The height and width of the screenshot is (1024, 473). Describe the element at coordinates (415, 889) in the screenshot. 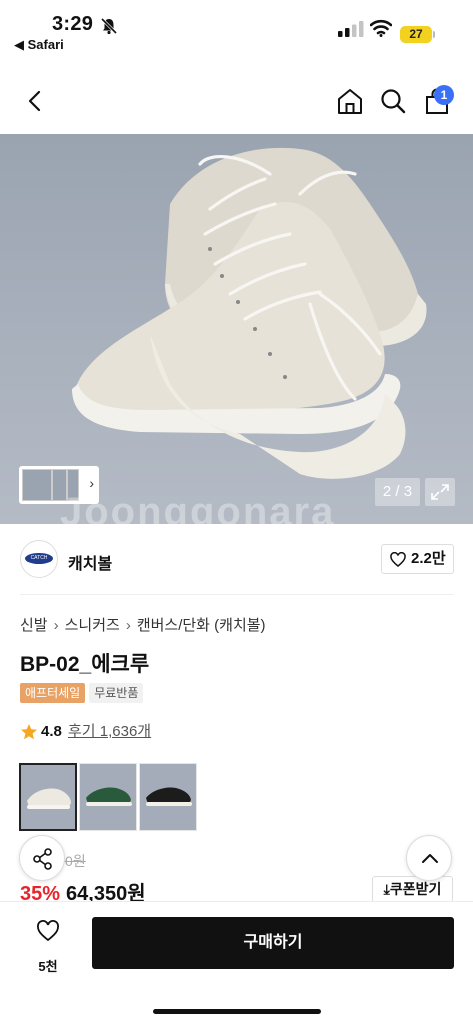

I see `coupon-label: 쿠폰받기` at that location.